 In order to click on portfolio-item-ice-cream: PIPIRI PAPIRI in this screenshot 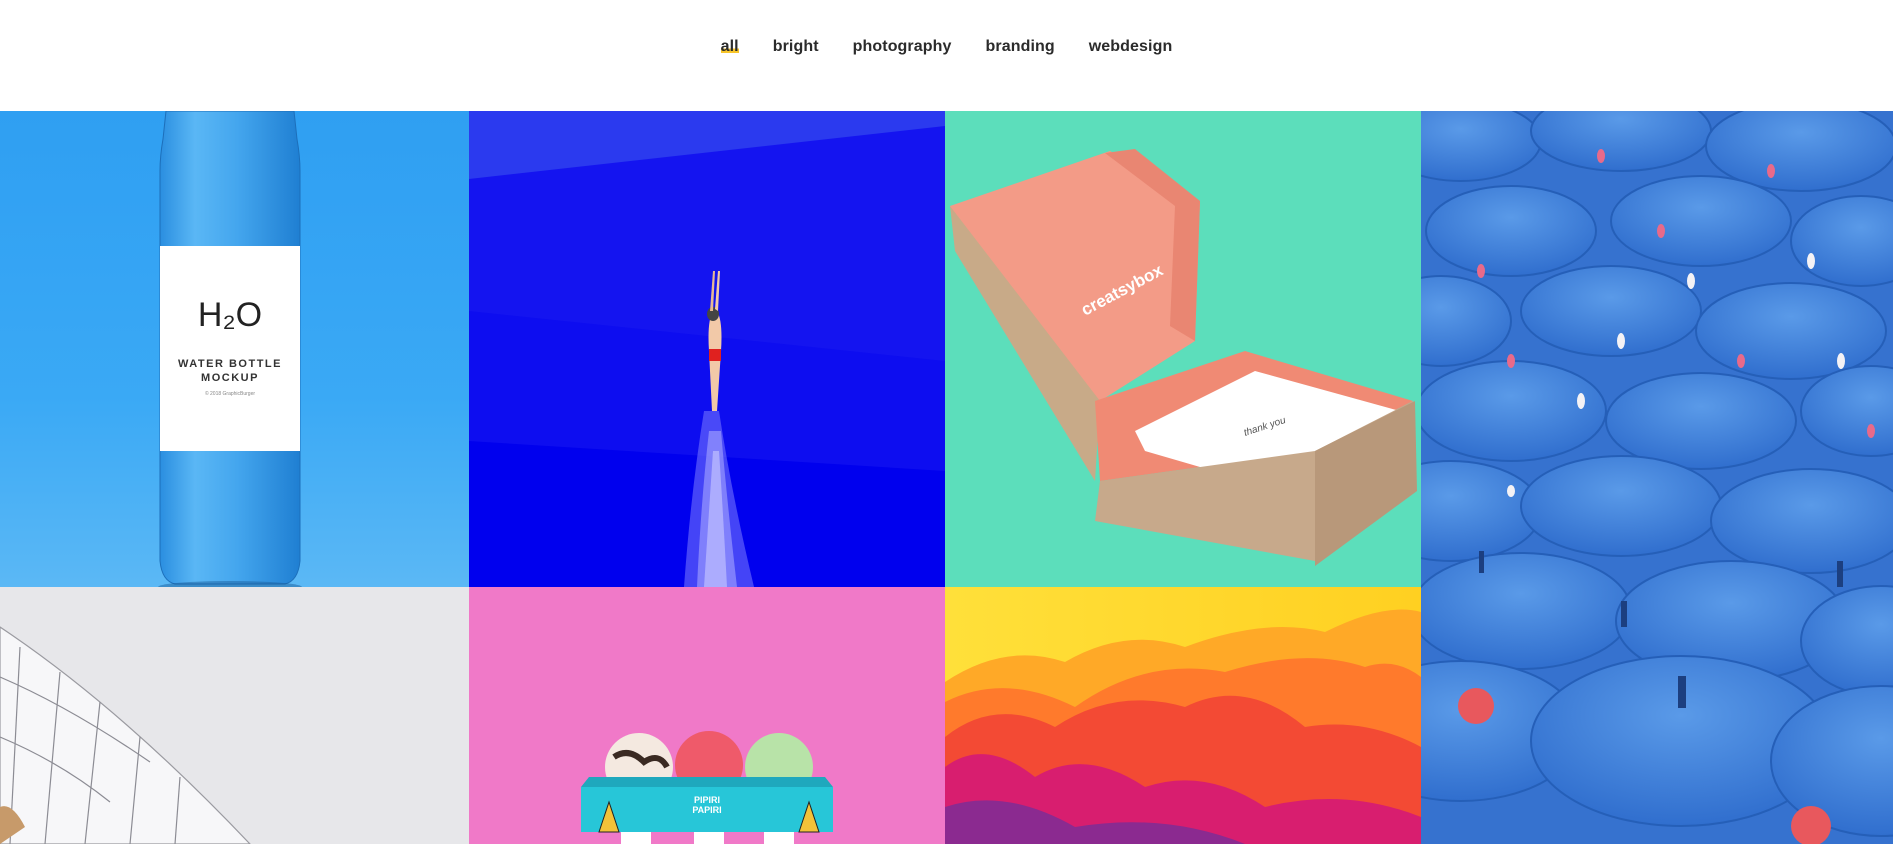, I will do `click(707, 715)`.